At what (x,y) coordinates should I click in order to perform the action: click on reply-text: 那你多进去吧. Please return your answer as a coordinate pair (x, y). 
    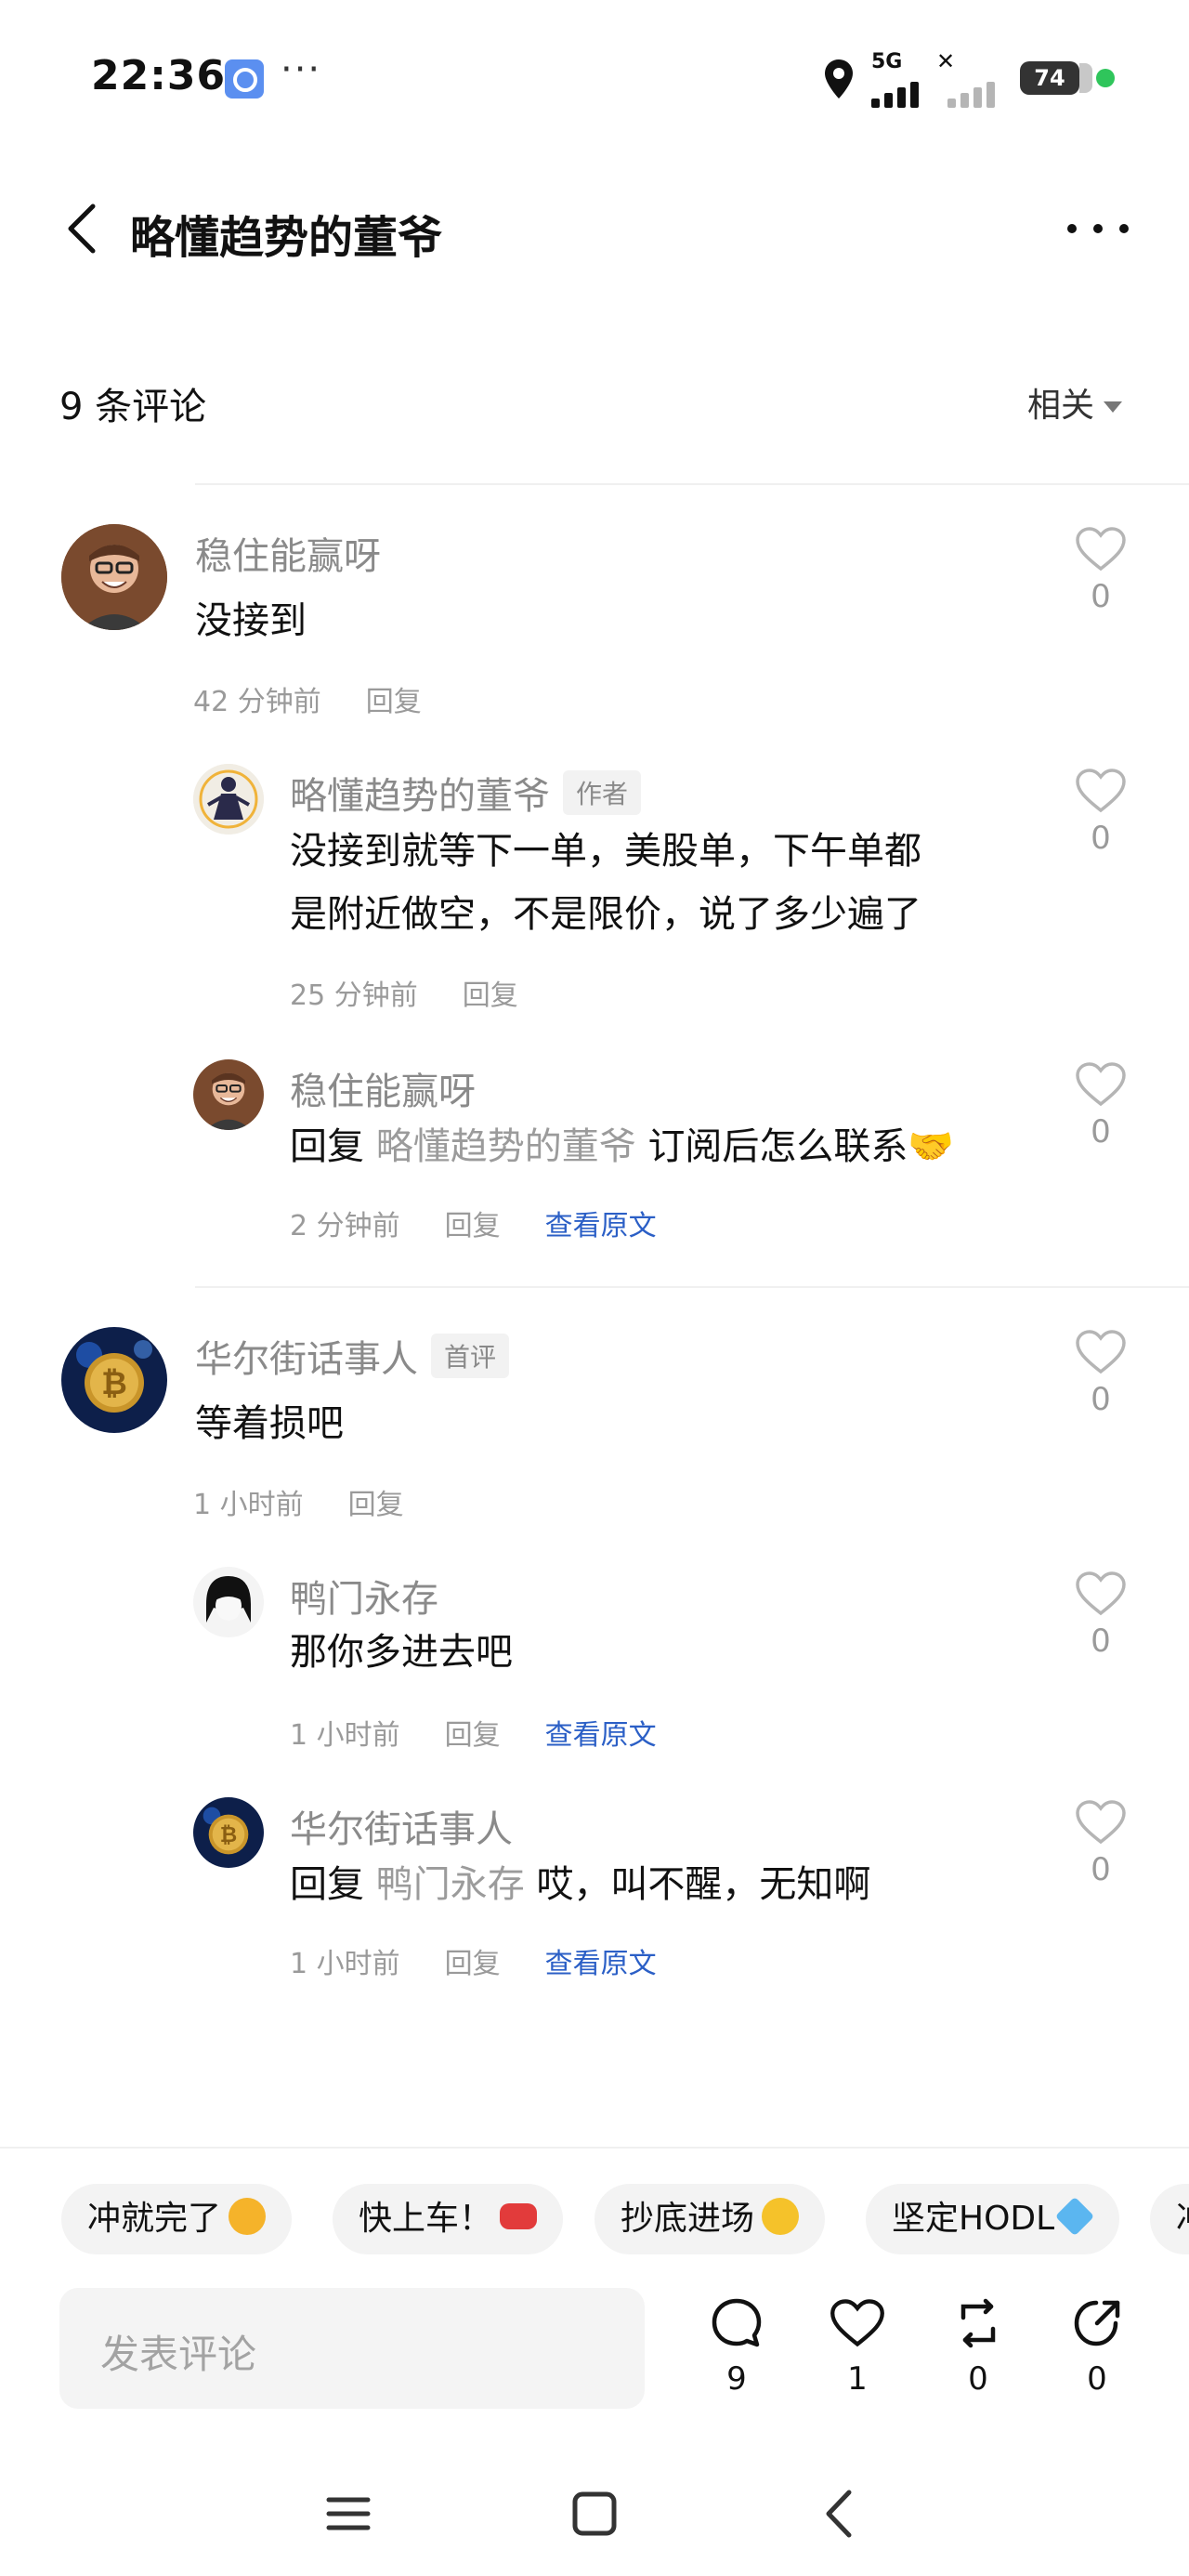
    Looking at the image, I should click on (402, 1652).